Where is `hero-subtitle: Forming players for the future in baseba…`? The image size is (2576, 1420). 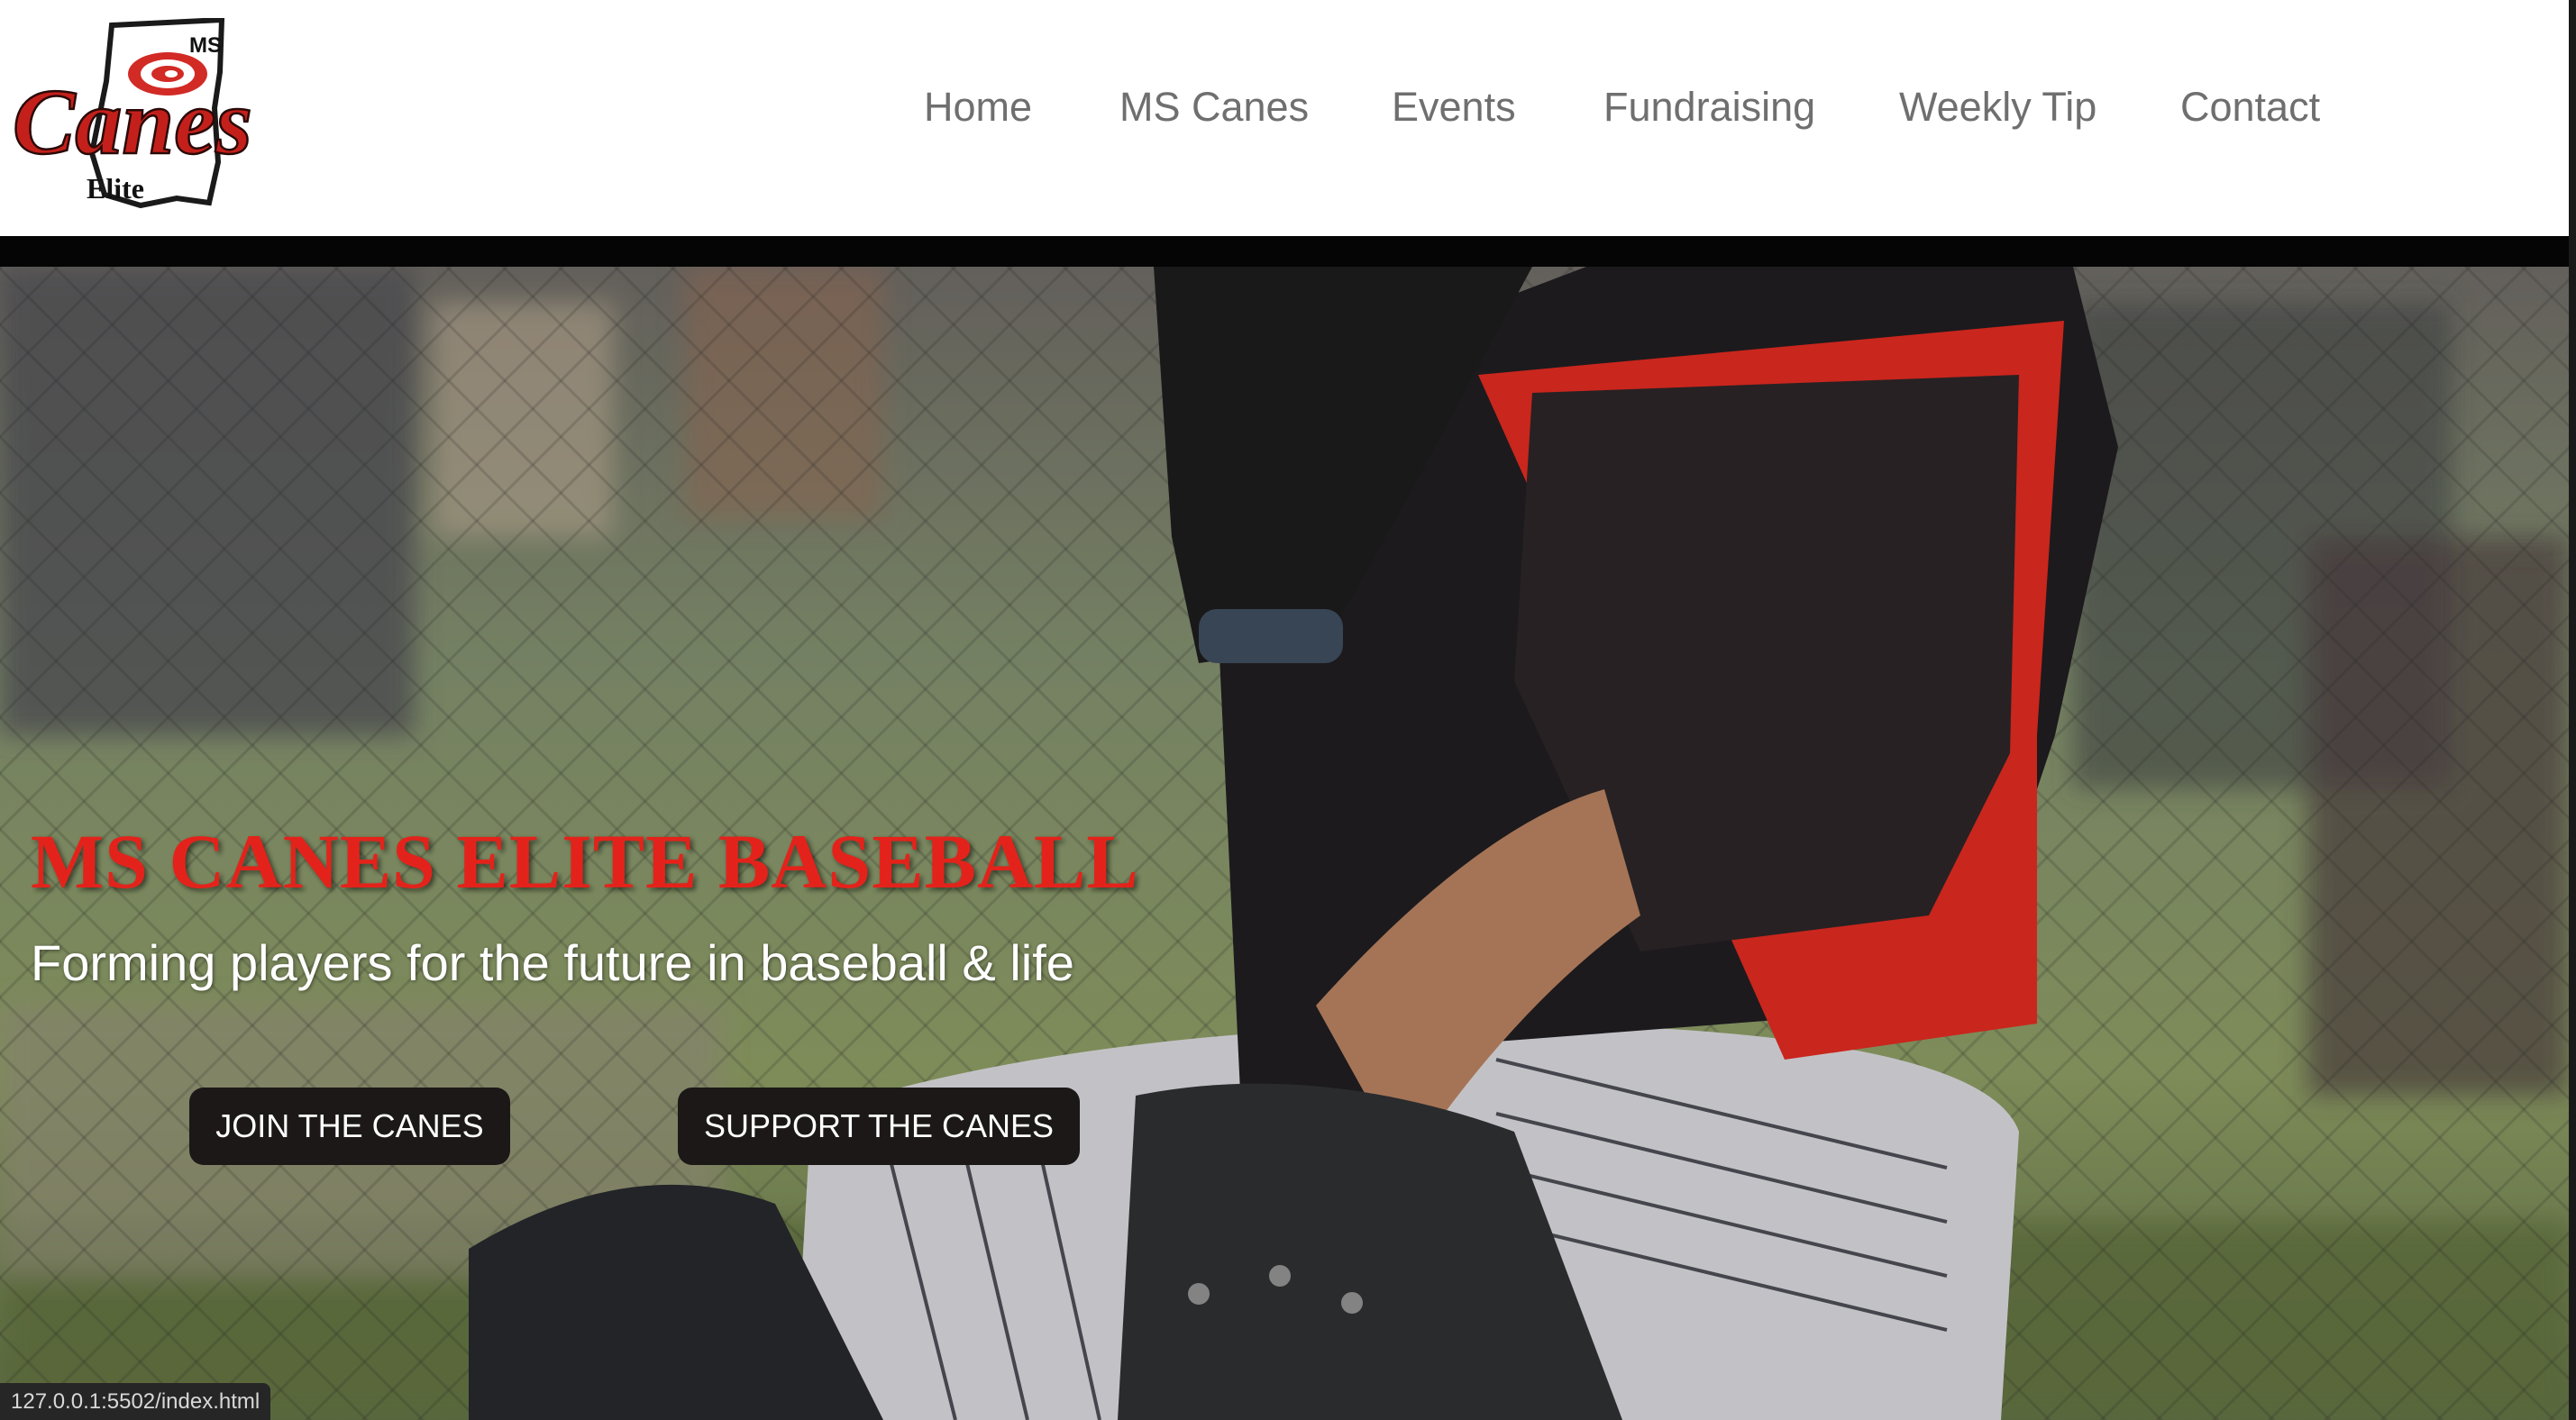
hero-subtitle: Forming players for the future in baseba… is located at coordinates (552, 962).